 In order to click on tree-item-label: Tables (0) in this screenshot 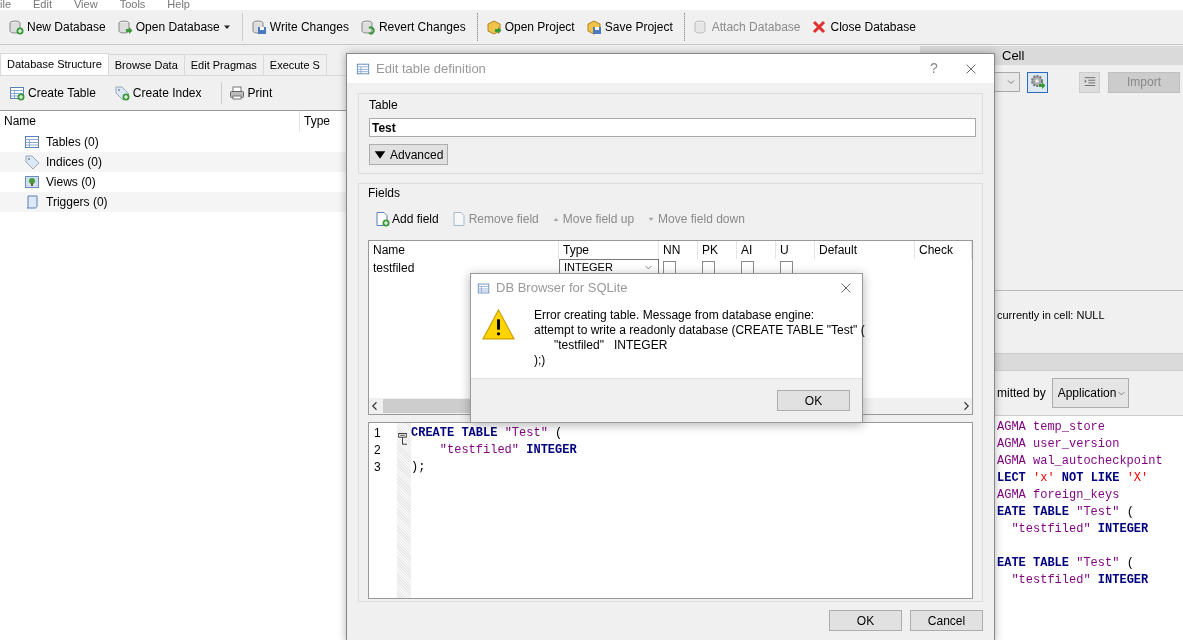, I will do `click(72, 142)`.